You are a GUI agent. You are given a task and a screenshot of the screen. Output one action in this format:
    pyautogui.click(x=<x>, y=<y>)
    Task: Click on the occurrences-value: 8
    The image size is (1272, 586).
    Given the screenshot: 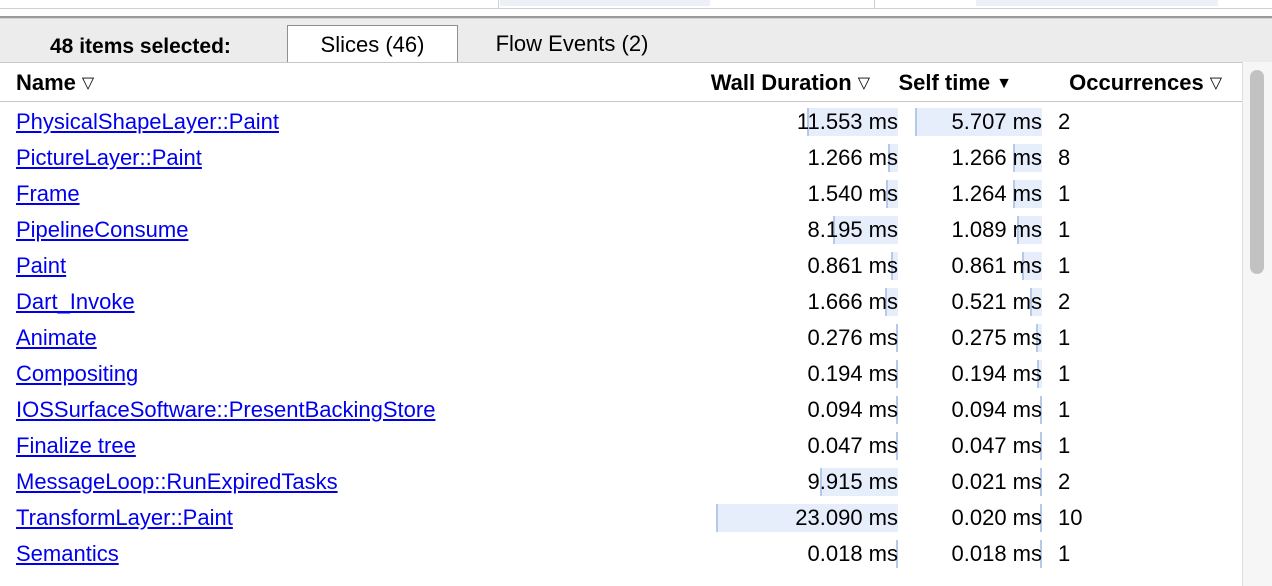 What is the action you would take?
    pyautogui.click(x=1064, y=157)
    